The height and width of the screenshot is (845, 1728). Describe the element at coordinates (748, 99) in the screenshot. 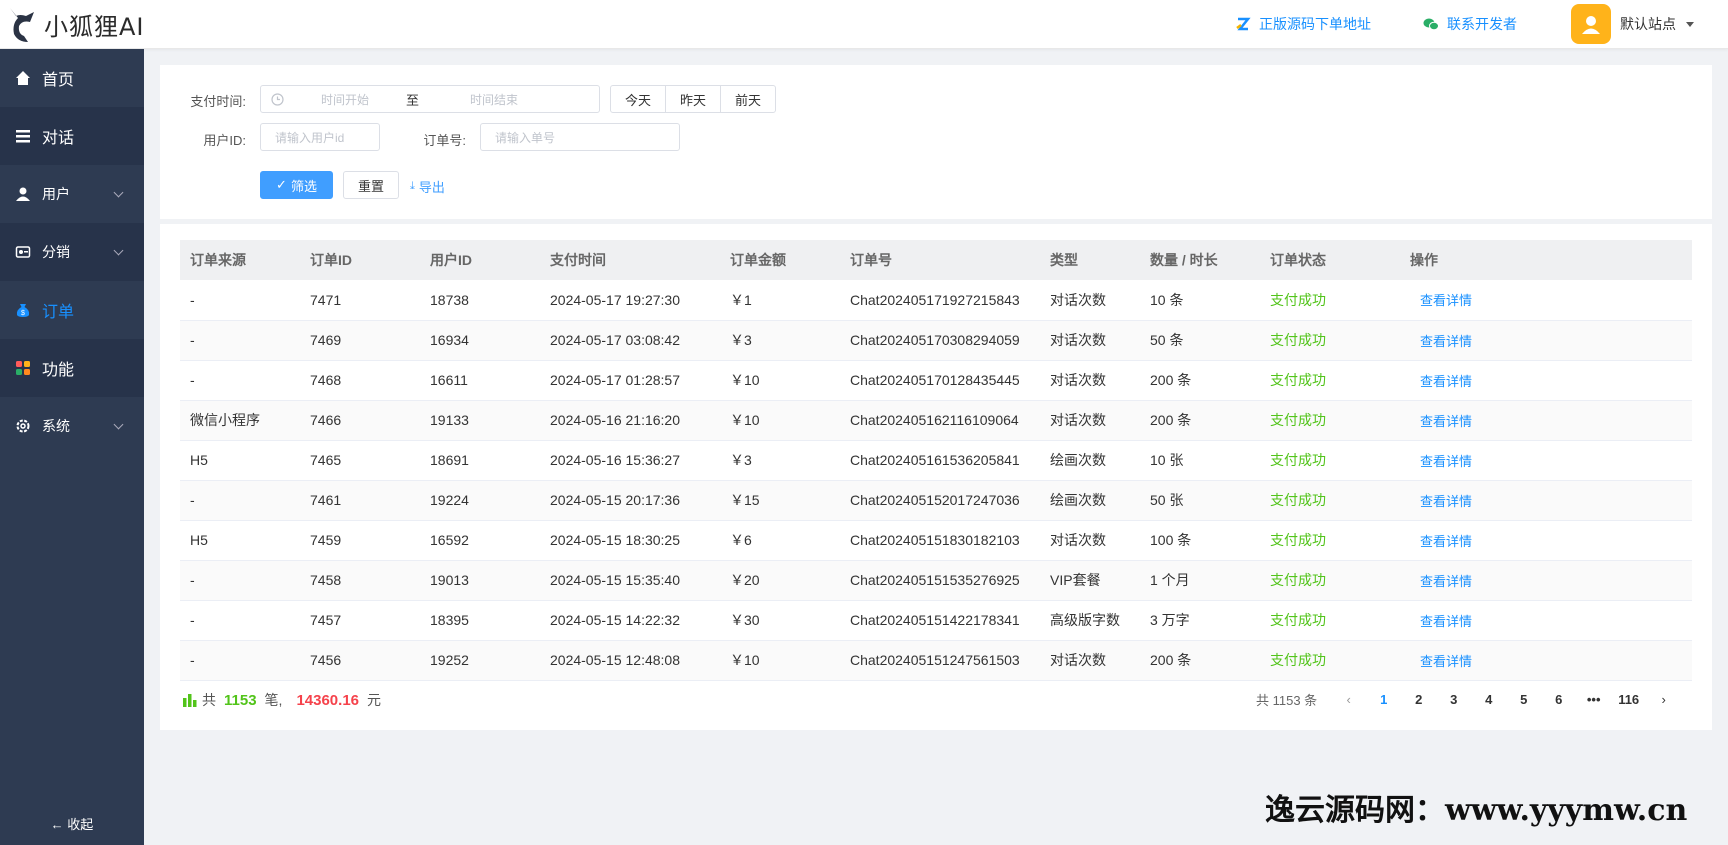

I see `day-before-button: 前天` at that location.